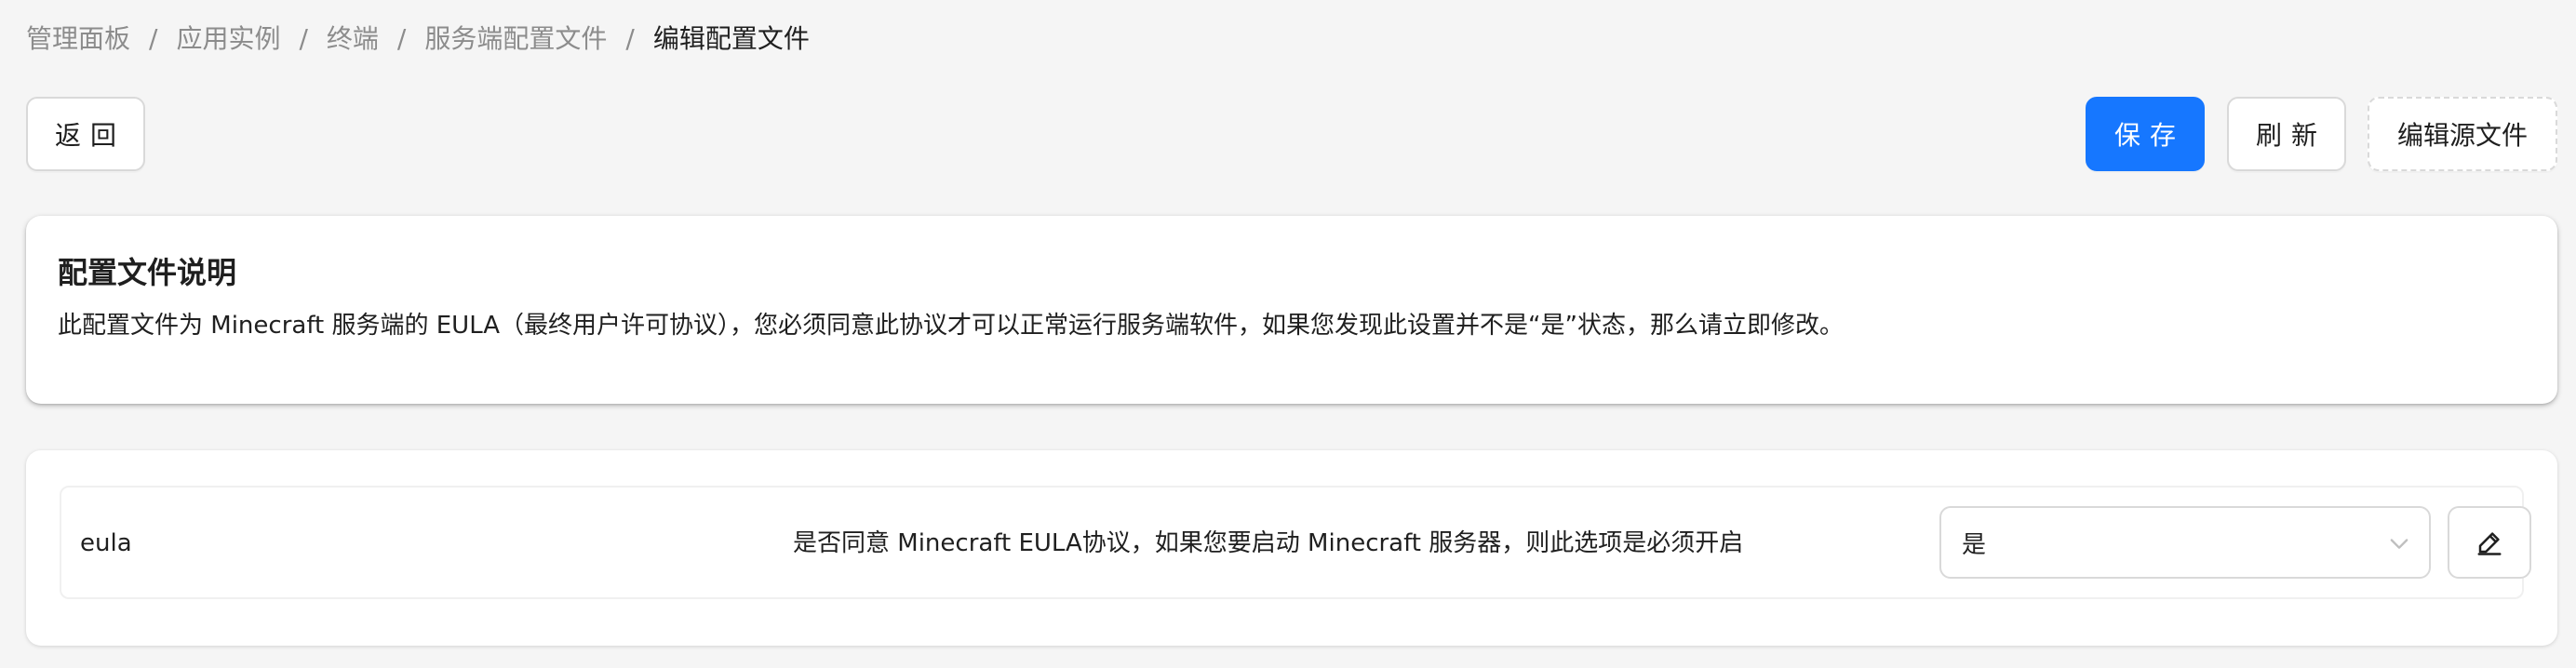  Describe the element at coordinates (353, 39) in the screenshot. I see `breadcrumb-item-terminal: 终端` at that location.